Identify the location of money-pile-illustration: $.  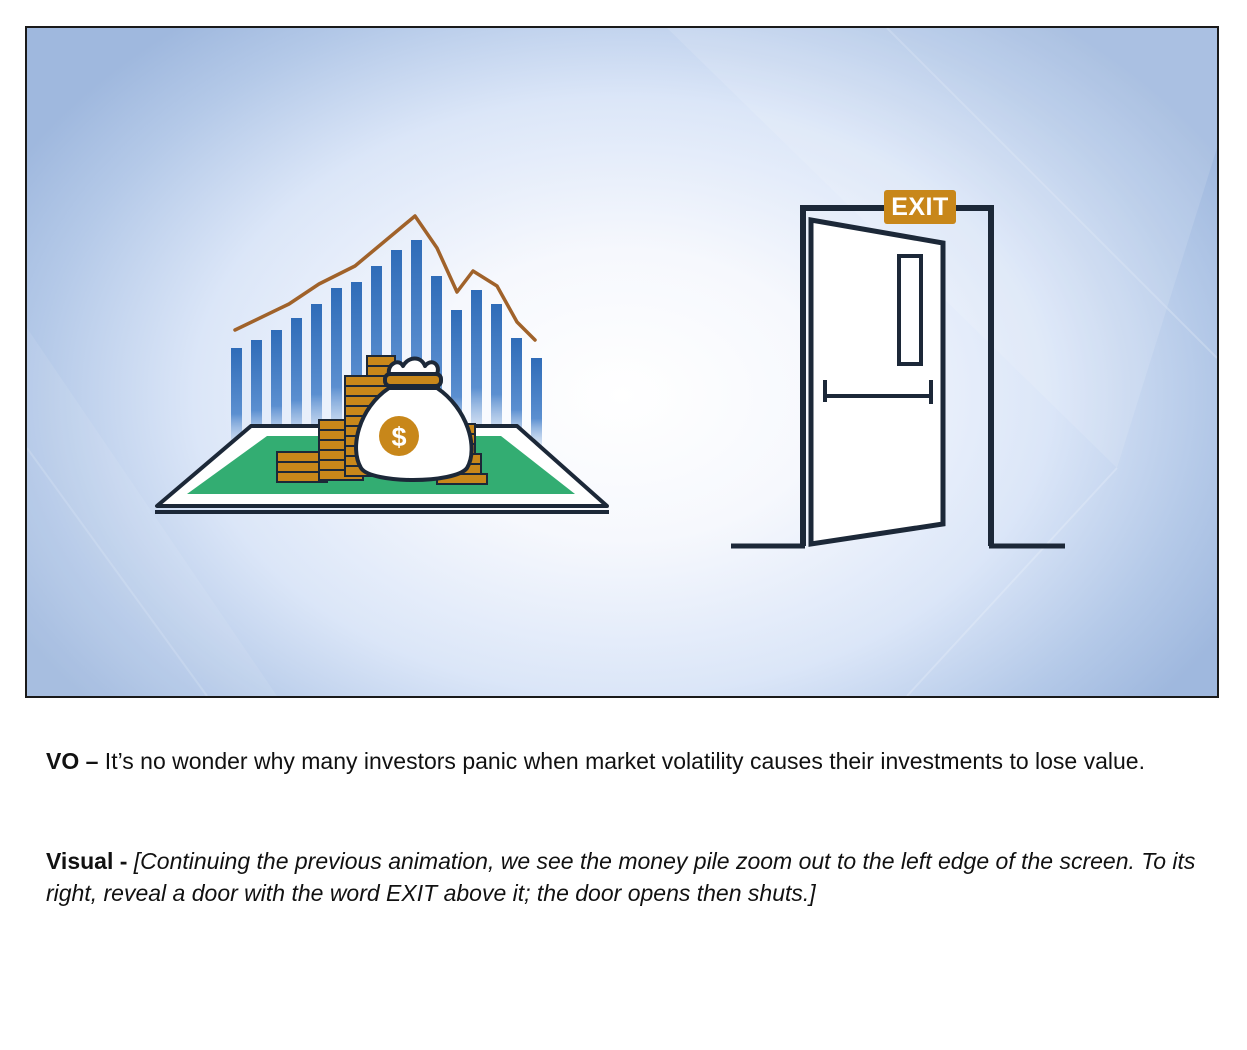
(382, 364).